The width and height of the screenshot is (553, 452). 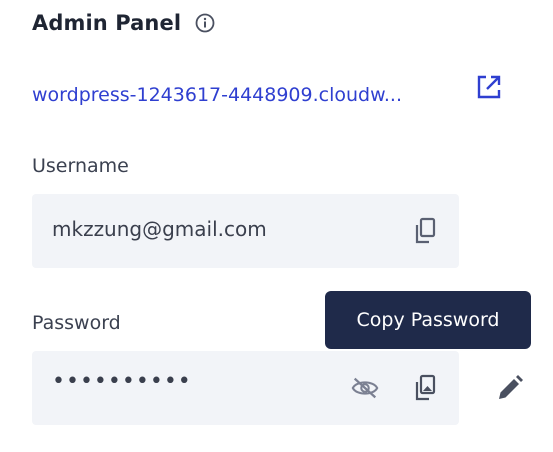 What do you see at coordinates (425, 231) in the screenshot?
I see `copy-icon` at bounding box center [425, 231].